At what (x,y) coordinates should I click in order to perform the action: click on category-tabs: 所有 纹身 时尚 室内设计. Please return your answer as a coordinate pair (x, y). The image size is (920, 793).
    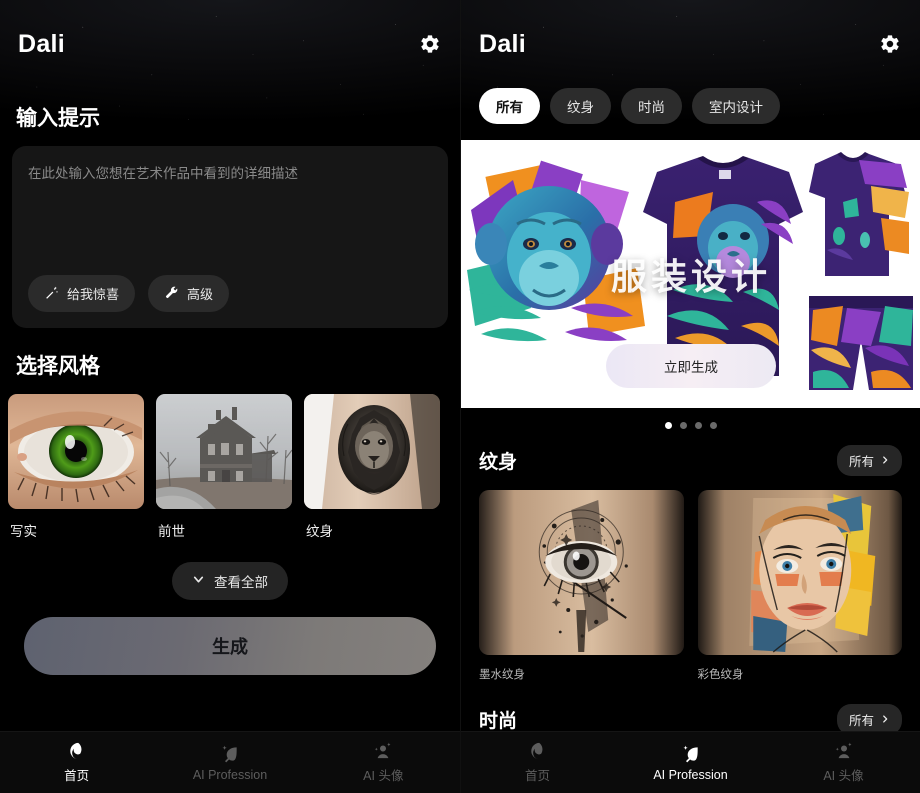
    Looking at the image, I should click on (690, 114).